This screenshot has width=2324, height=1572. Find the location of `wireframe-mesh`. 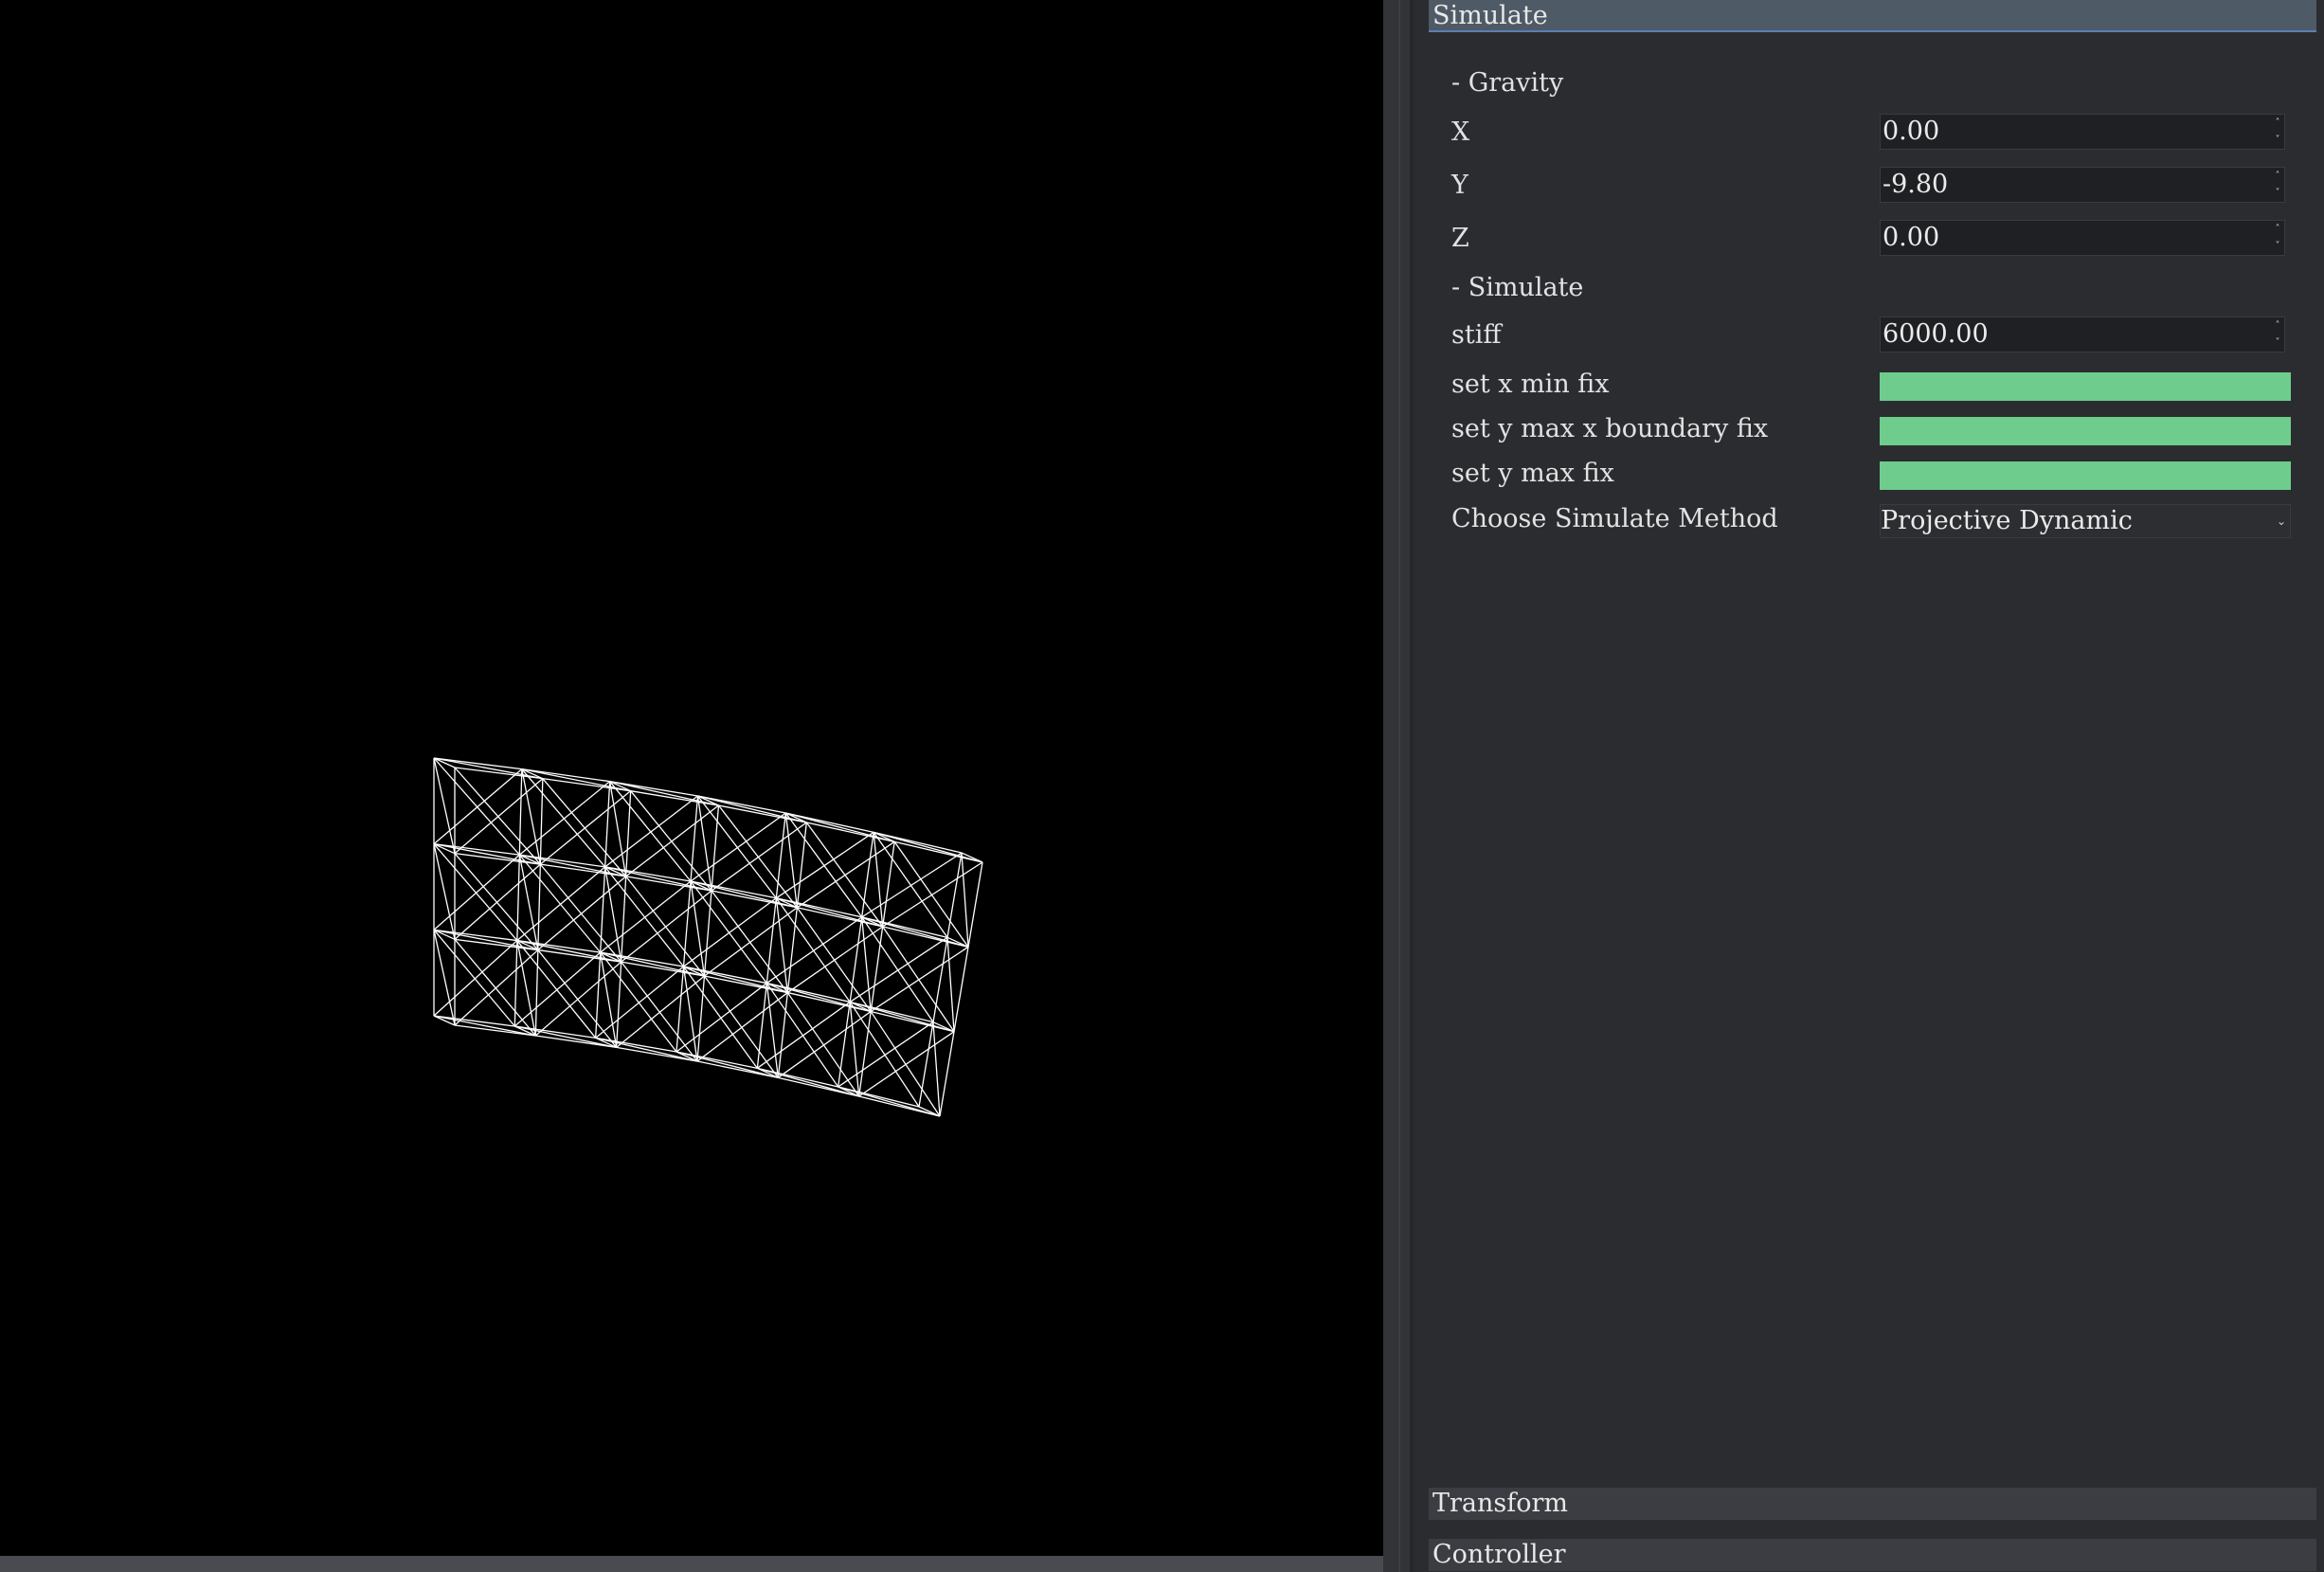

wireframe-mesh is located at coordinates (708, 937).